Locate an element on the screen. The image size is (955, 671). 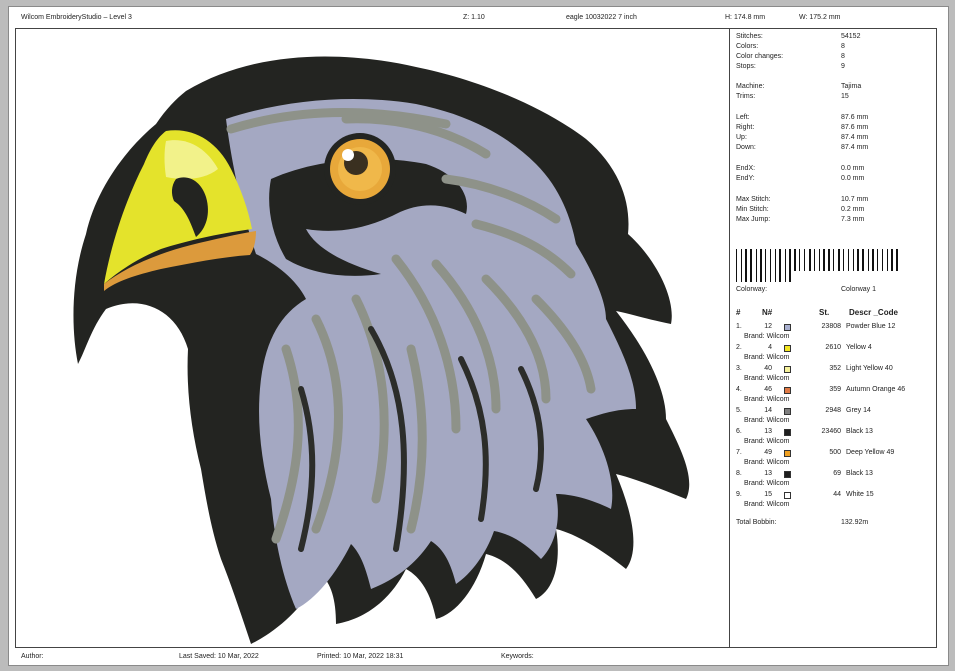
keywords-field: Keywords: is located at coordinates (517, 656).